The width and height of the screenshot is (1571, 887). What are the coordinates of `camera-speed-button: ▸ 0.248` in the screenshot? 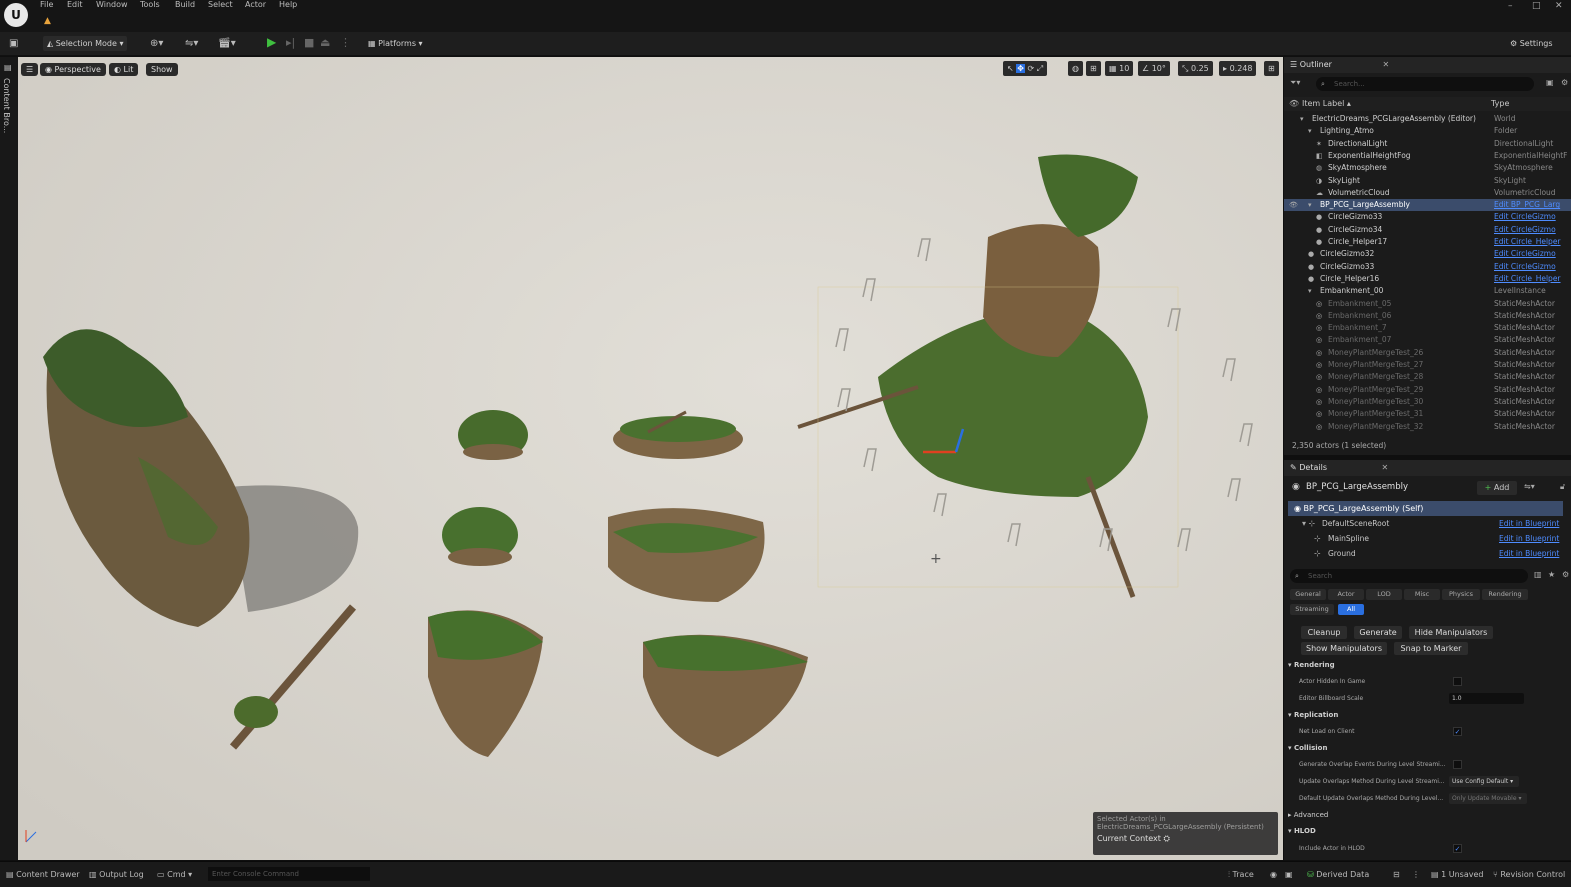 It's located at (1238, 68).